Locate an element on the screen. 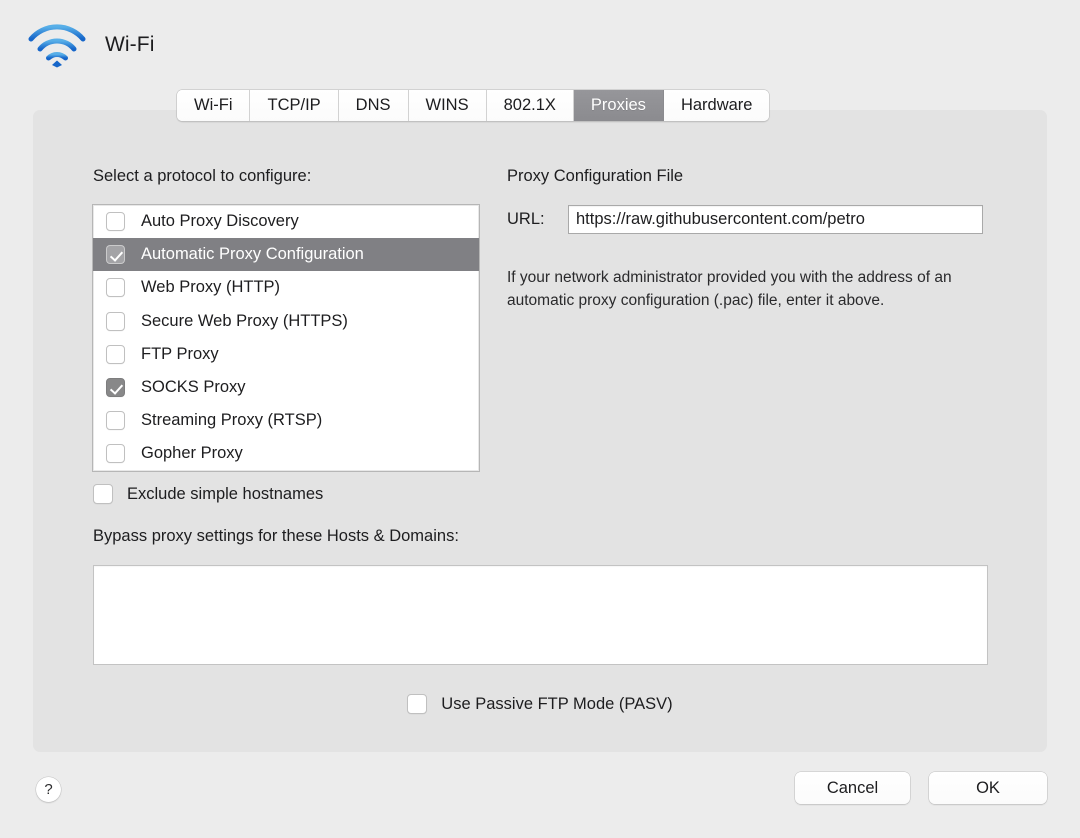  tab-proxies: Proxies is located at coordinates (618, 105).